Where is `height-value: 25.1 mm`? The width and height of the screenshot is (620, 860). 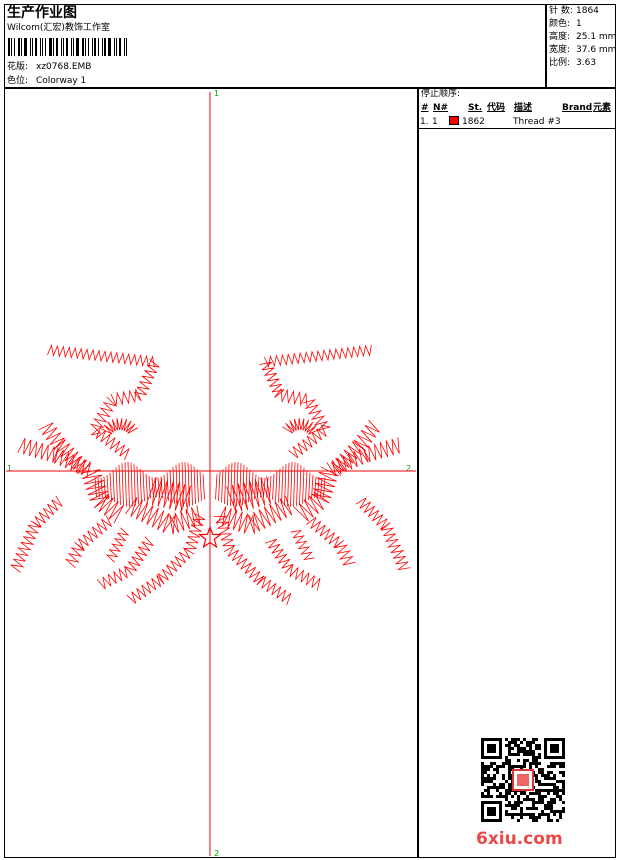 height-value: 25.1 mm is located at coordinates (596, 37).